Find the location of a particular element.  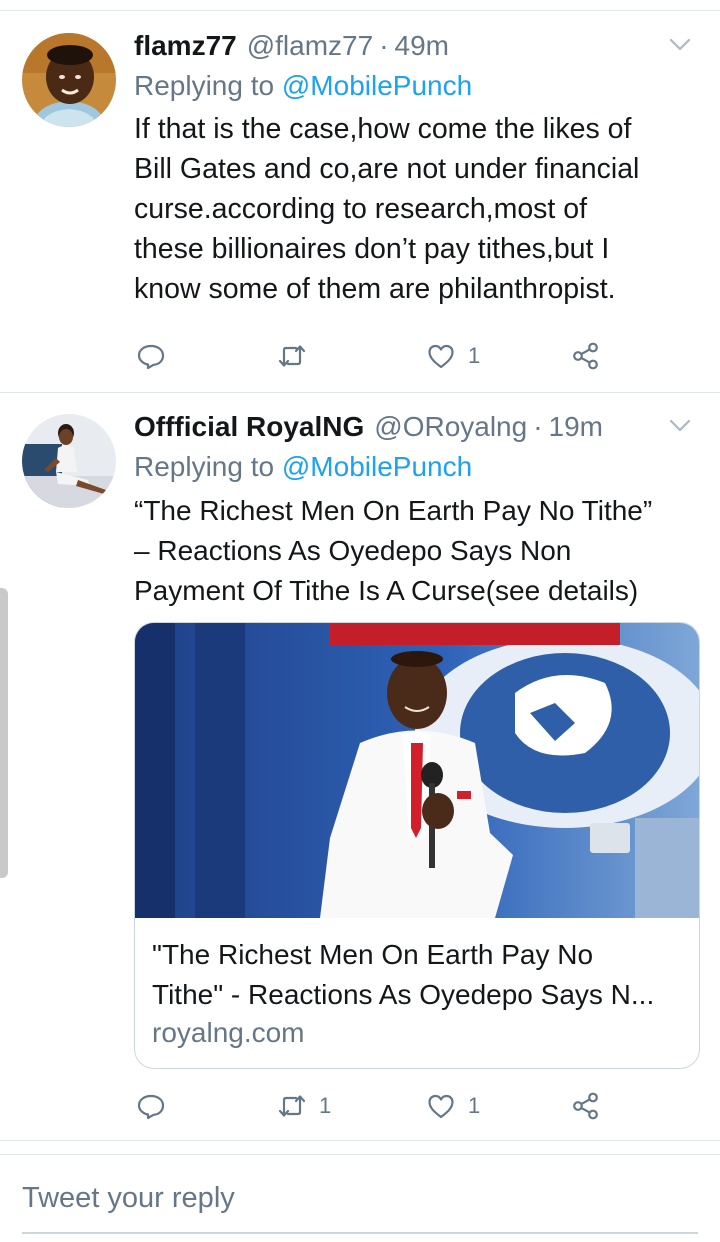

tweet-header: flamz77 @flamz77 · 49m is located at coordinates (417, 46).